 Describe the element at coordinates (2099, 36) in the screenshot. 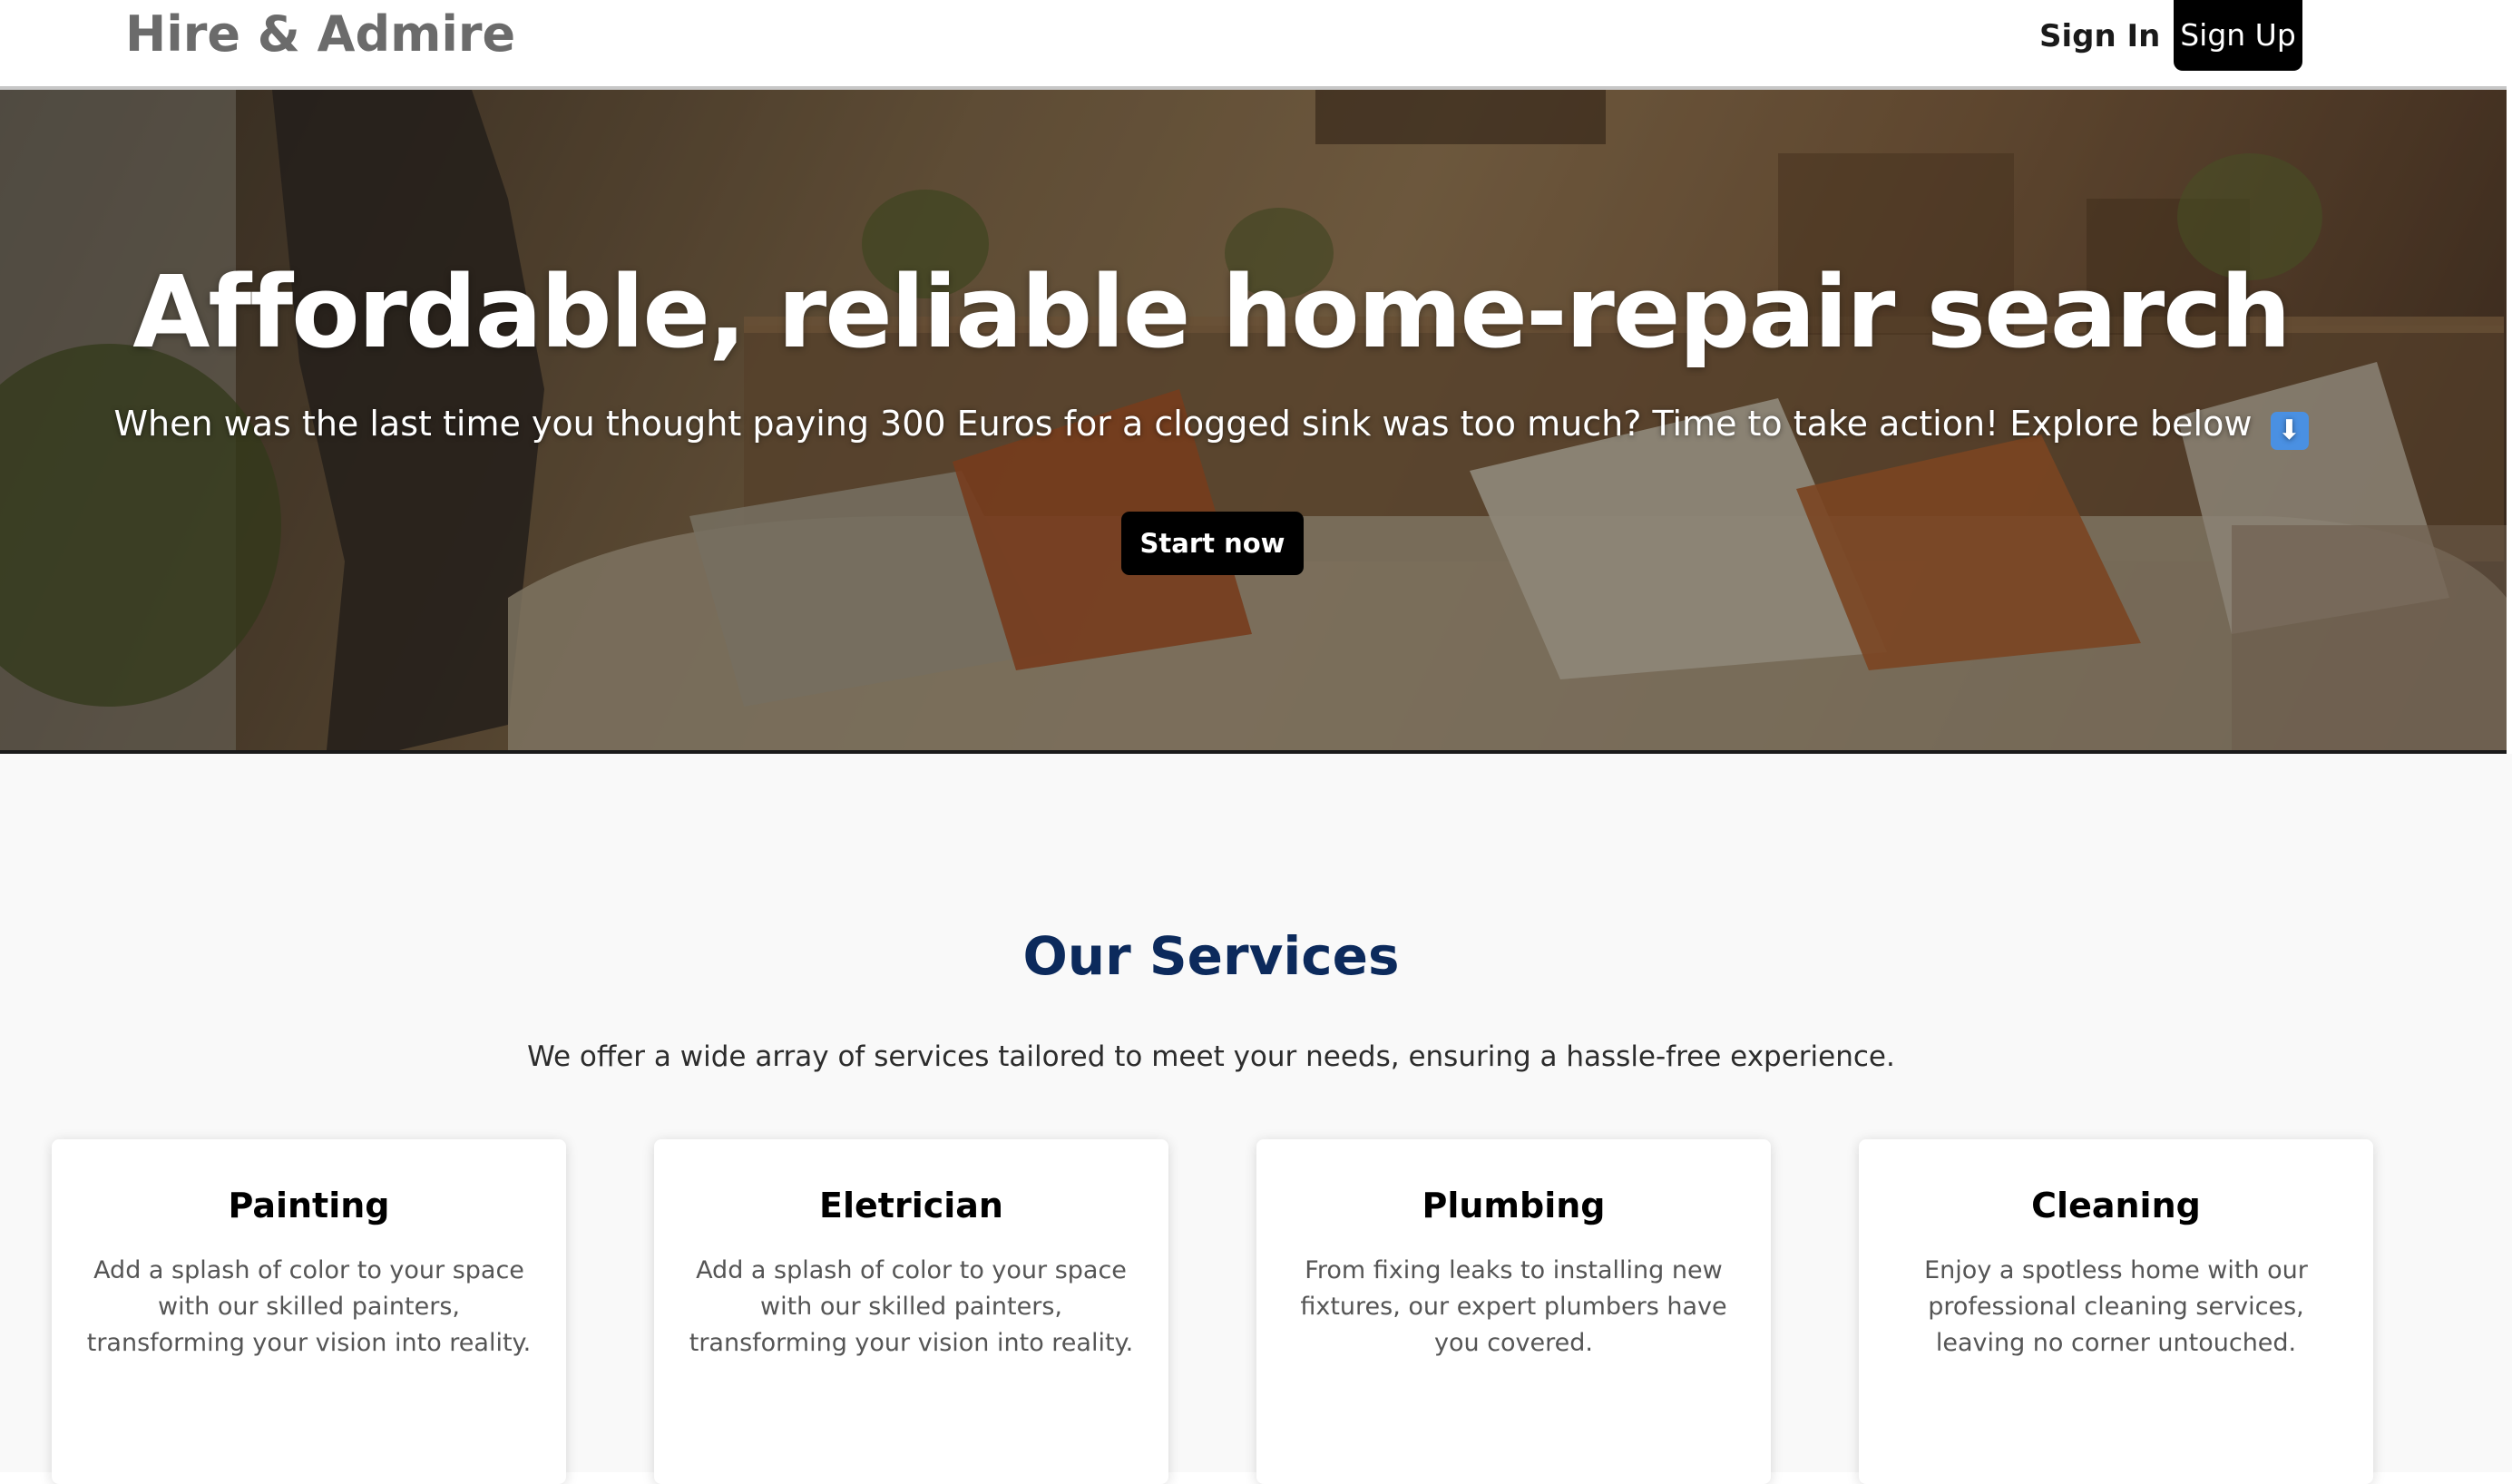

I see `sign-in-link: Sign In` at that location.